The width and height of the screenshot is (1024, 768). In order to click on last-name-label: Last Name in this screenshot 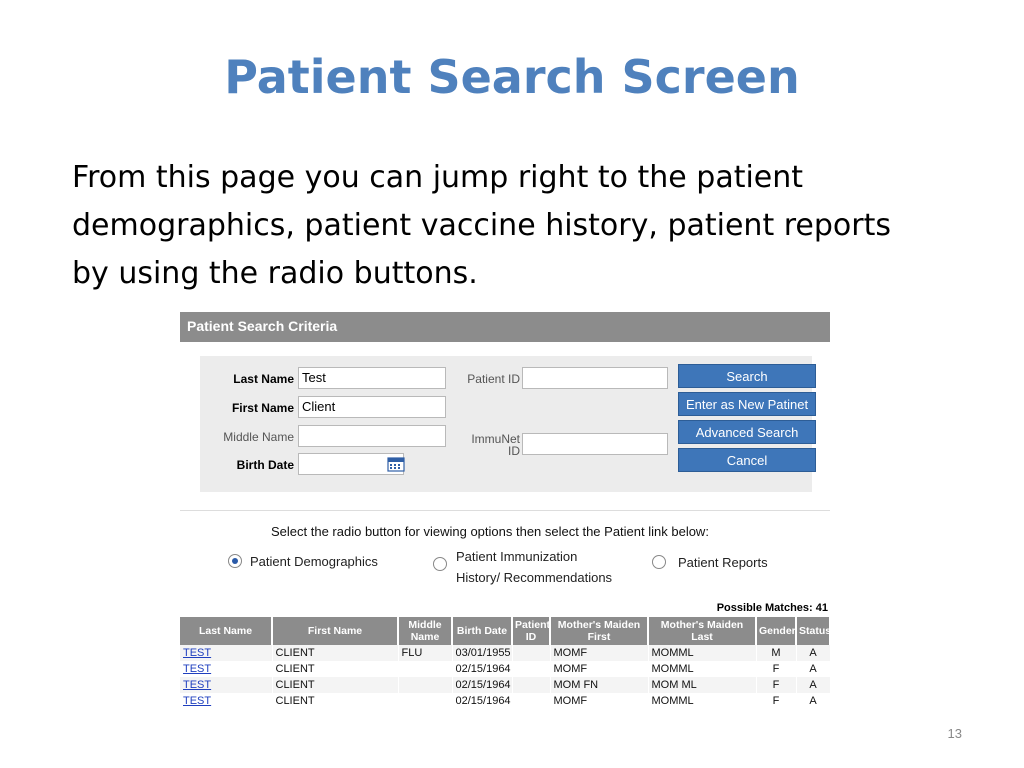, I will do `click(263, 379)`.